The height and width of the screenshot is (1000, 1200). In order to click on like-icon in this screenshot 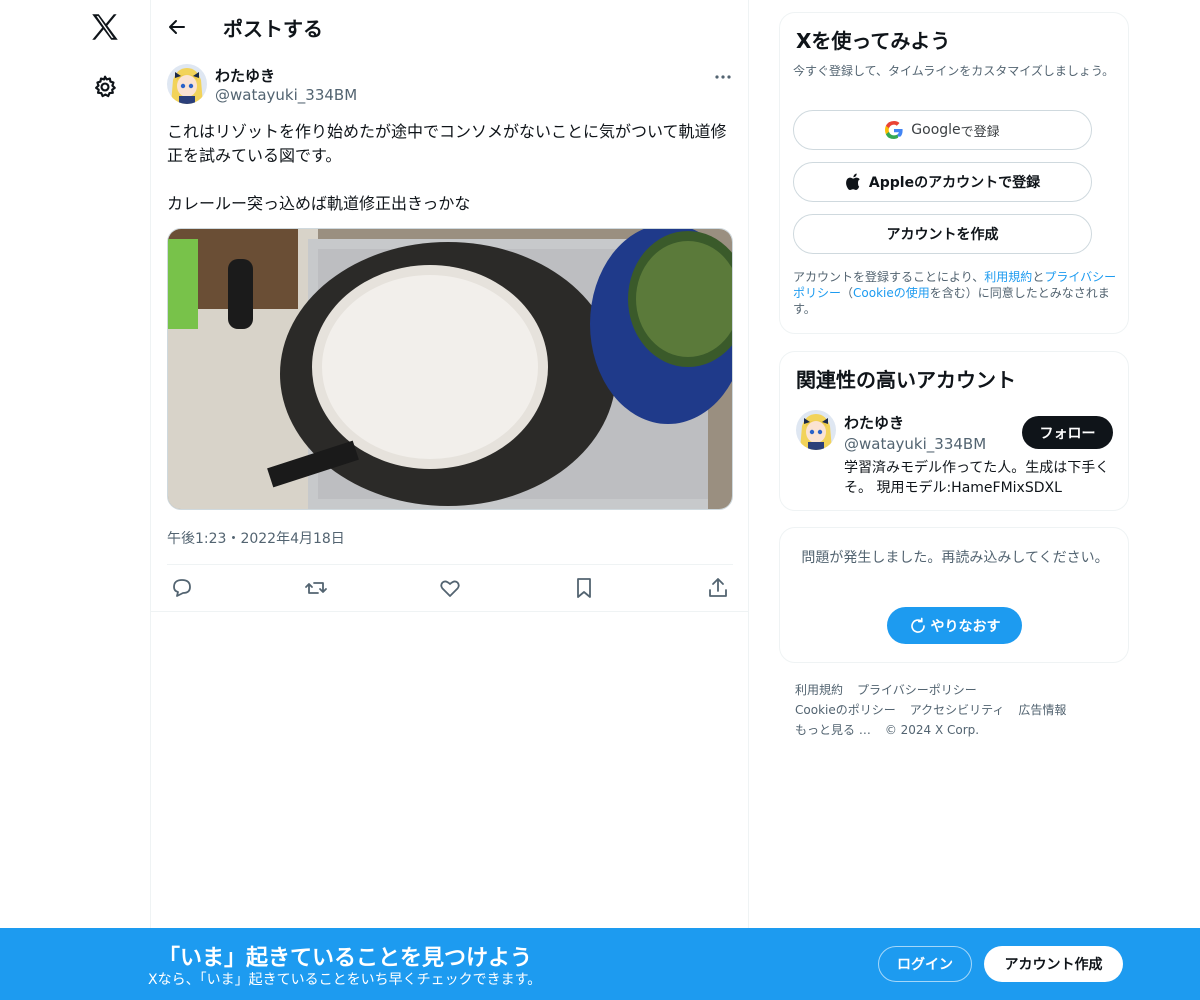, I will do `click(450, 588)`.